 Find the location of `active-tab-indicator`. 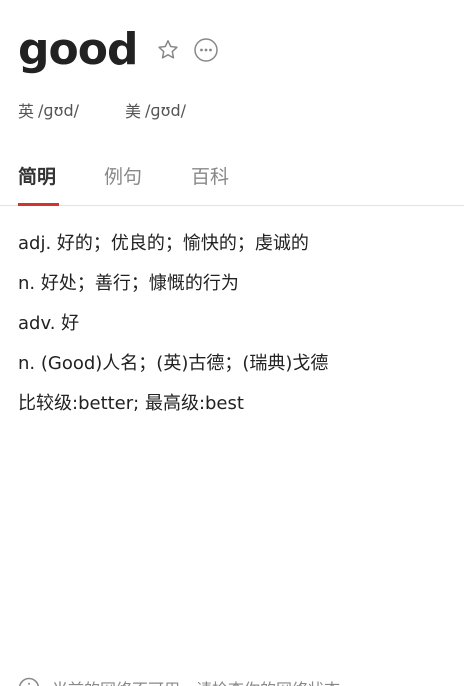

active-tab-indicator is located at coordinates (38, 204).